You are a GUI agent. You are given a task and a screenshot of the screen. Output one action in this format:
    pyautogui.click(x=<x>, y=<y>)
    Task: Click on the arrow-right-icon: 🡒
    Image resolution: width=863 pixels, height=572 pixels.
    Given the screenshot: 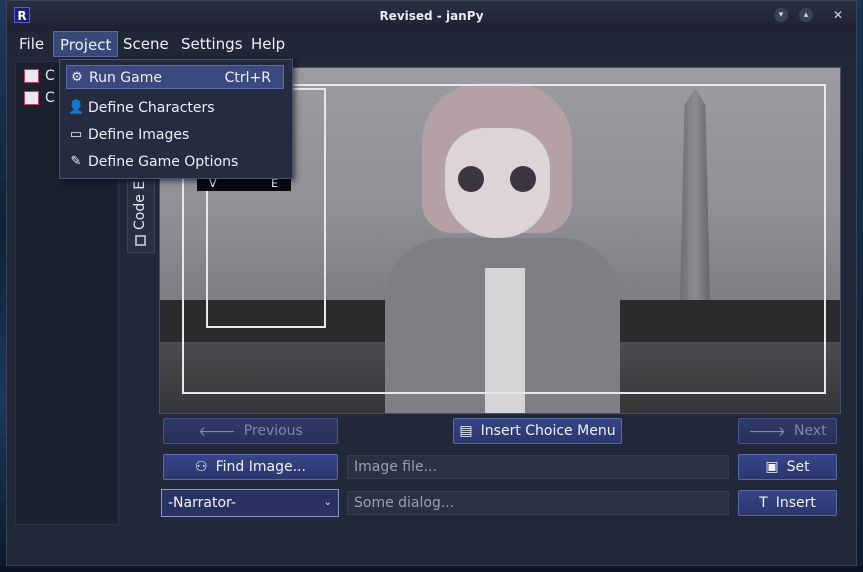 What is the action you would take?
    pyautogui.click(x=767, y=431)
    